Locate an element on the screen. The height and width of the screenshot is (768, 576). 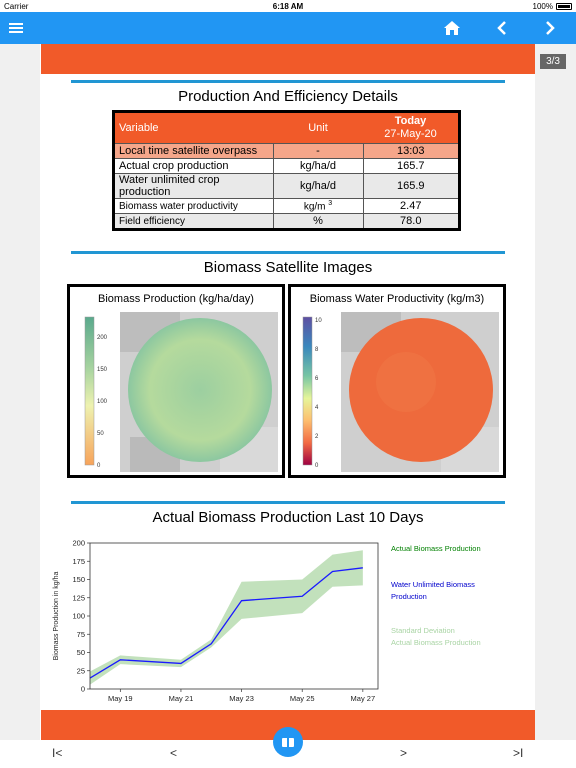
biomass-production-map: 200 150 100 50 0 is located at coordinates (181, 392).